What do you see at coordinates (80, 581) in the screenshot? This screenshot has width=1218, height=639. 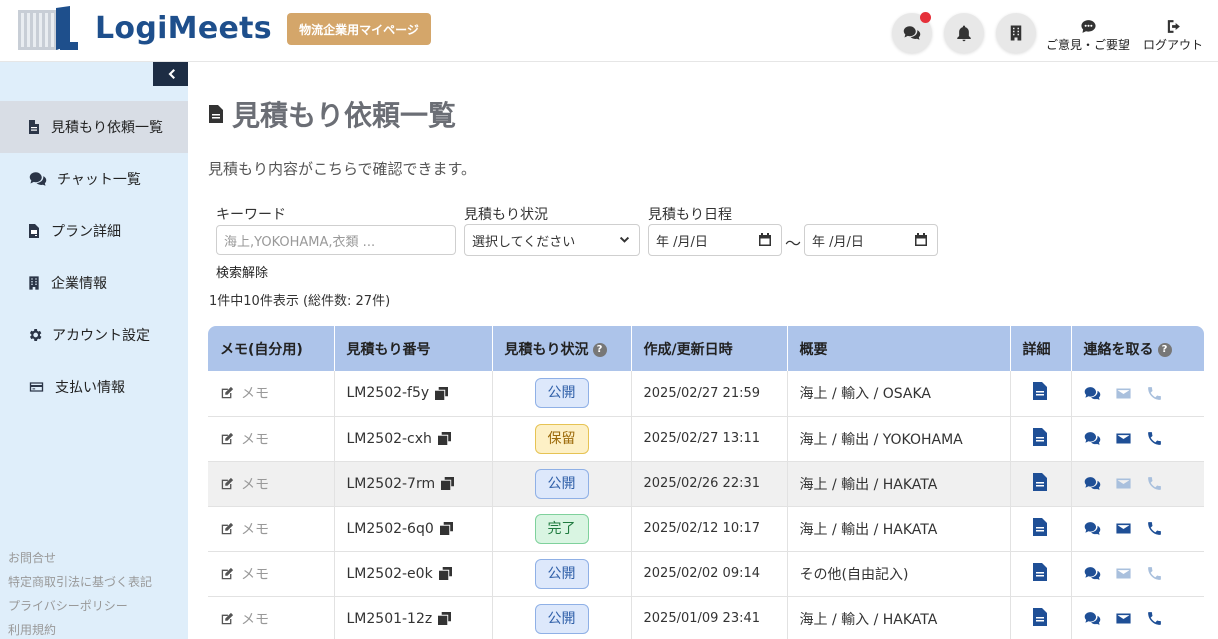 I see `footer-link-commercial-law: 特定商取引法に基づく表記` at bounding box center [80, 581].